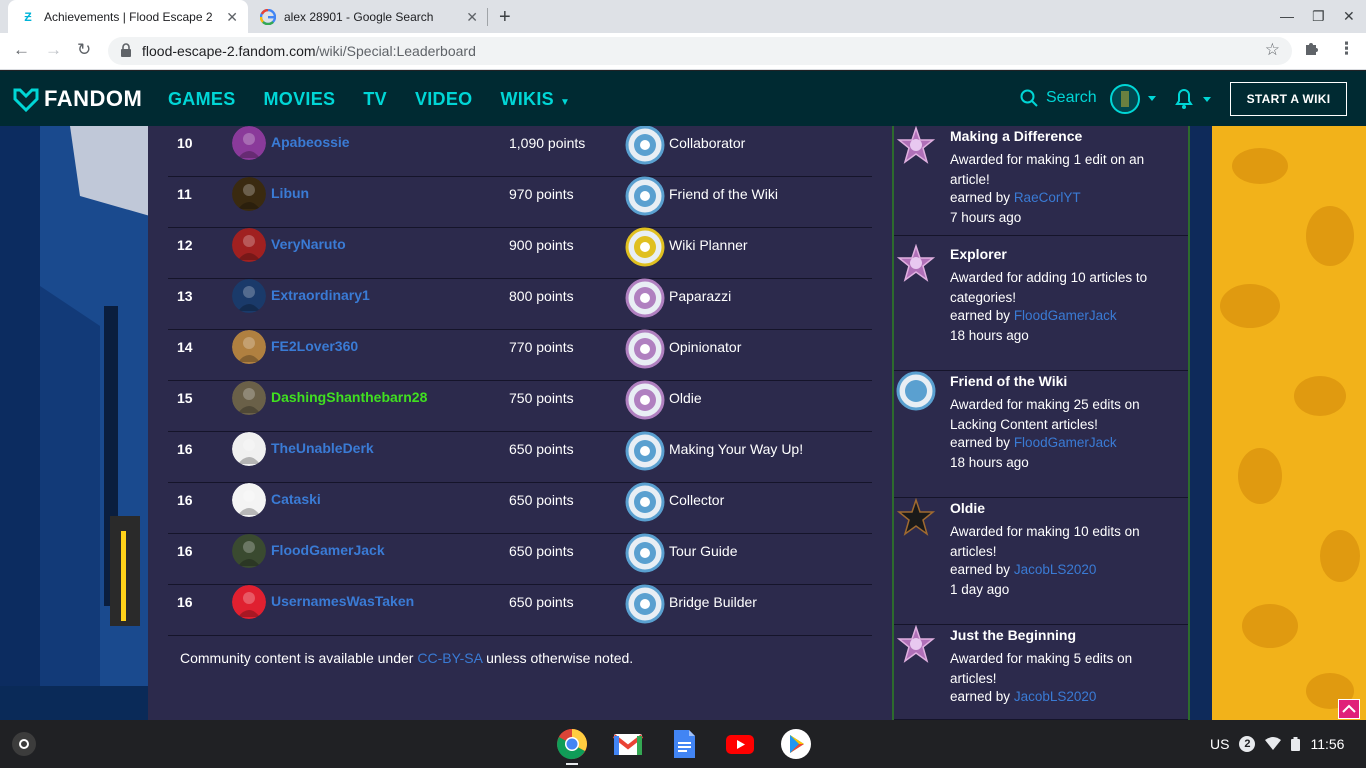 The width and height of the screenshot is (1366, 768). I want to click on nav-video: VIDEO, so click(444, 99).